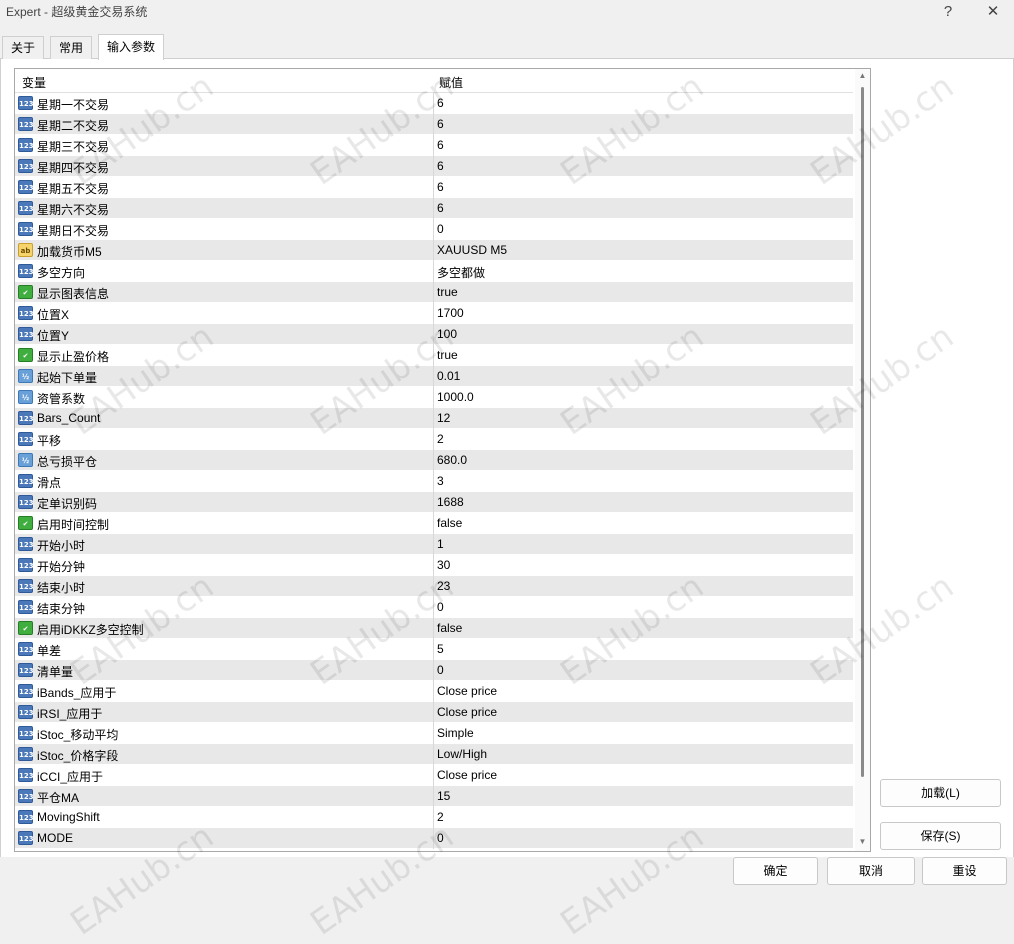 Image resolution: width=1014 pixels, height=944 pixels. Describe the element at coordinates (434, 733) in the screenshot. I see `table-row: 123 iStoc_移动平均 Simple` at that location.